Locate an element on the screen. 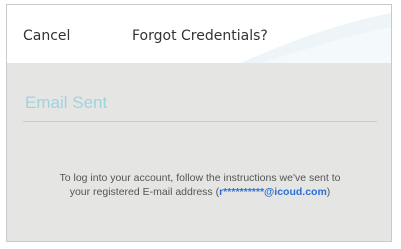 The width and height of the screenshot is (401, 249). cancel-button: Cancel is located at coordinates (46, 36).